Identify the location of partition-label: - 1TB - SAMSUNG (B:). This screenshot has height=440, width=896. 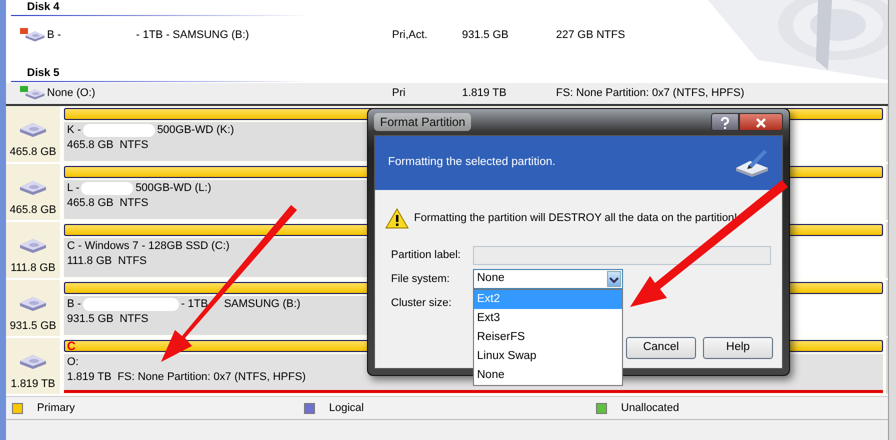
(193, 35).